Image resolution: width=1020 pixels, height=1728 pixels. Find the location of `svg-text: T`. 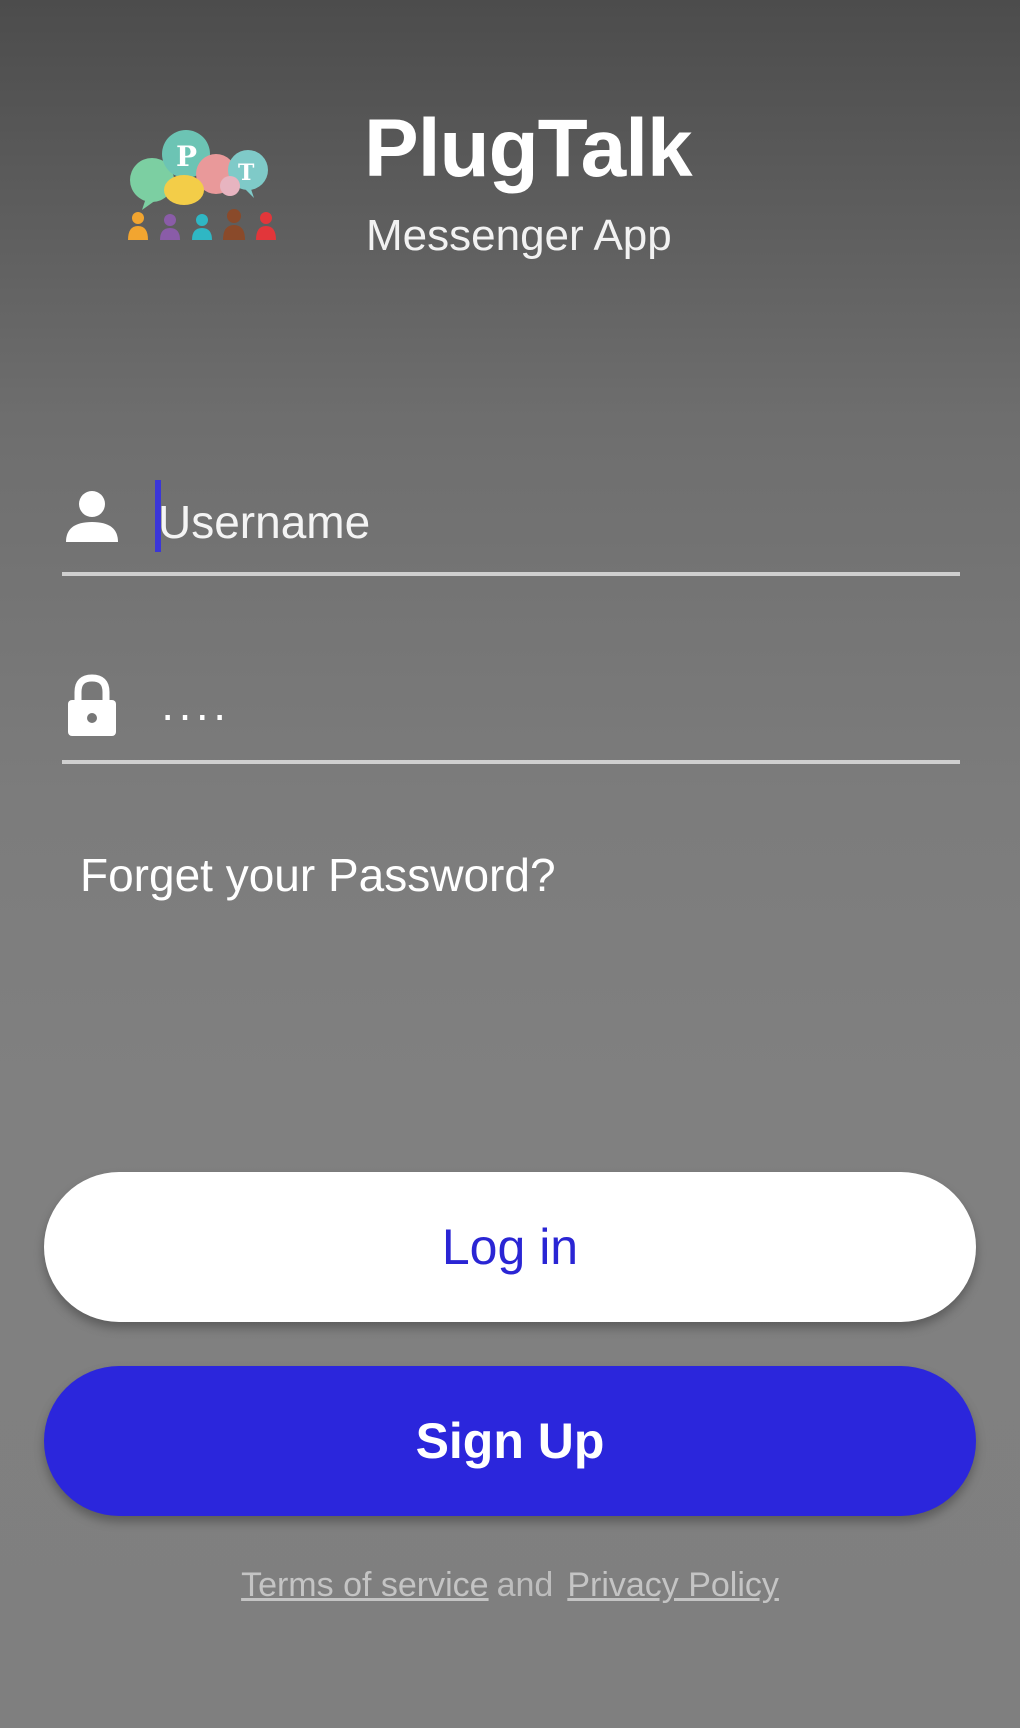

svg-text: T is located at coordinates (246, 173).